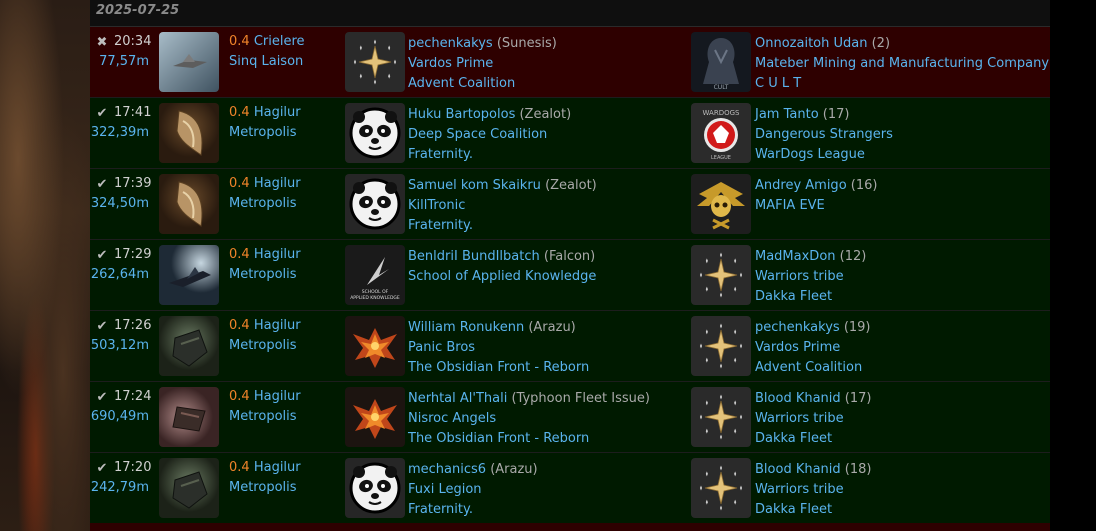 This screenshot has height=531, width=1096. What do you see at coordinates (808, 367) in the screenshot?
I see `attacker-alliance-link: Advent Coalition` at bounding box center [808, 367].